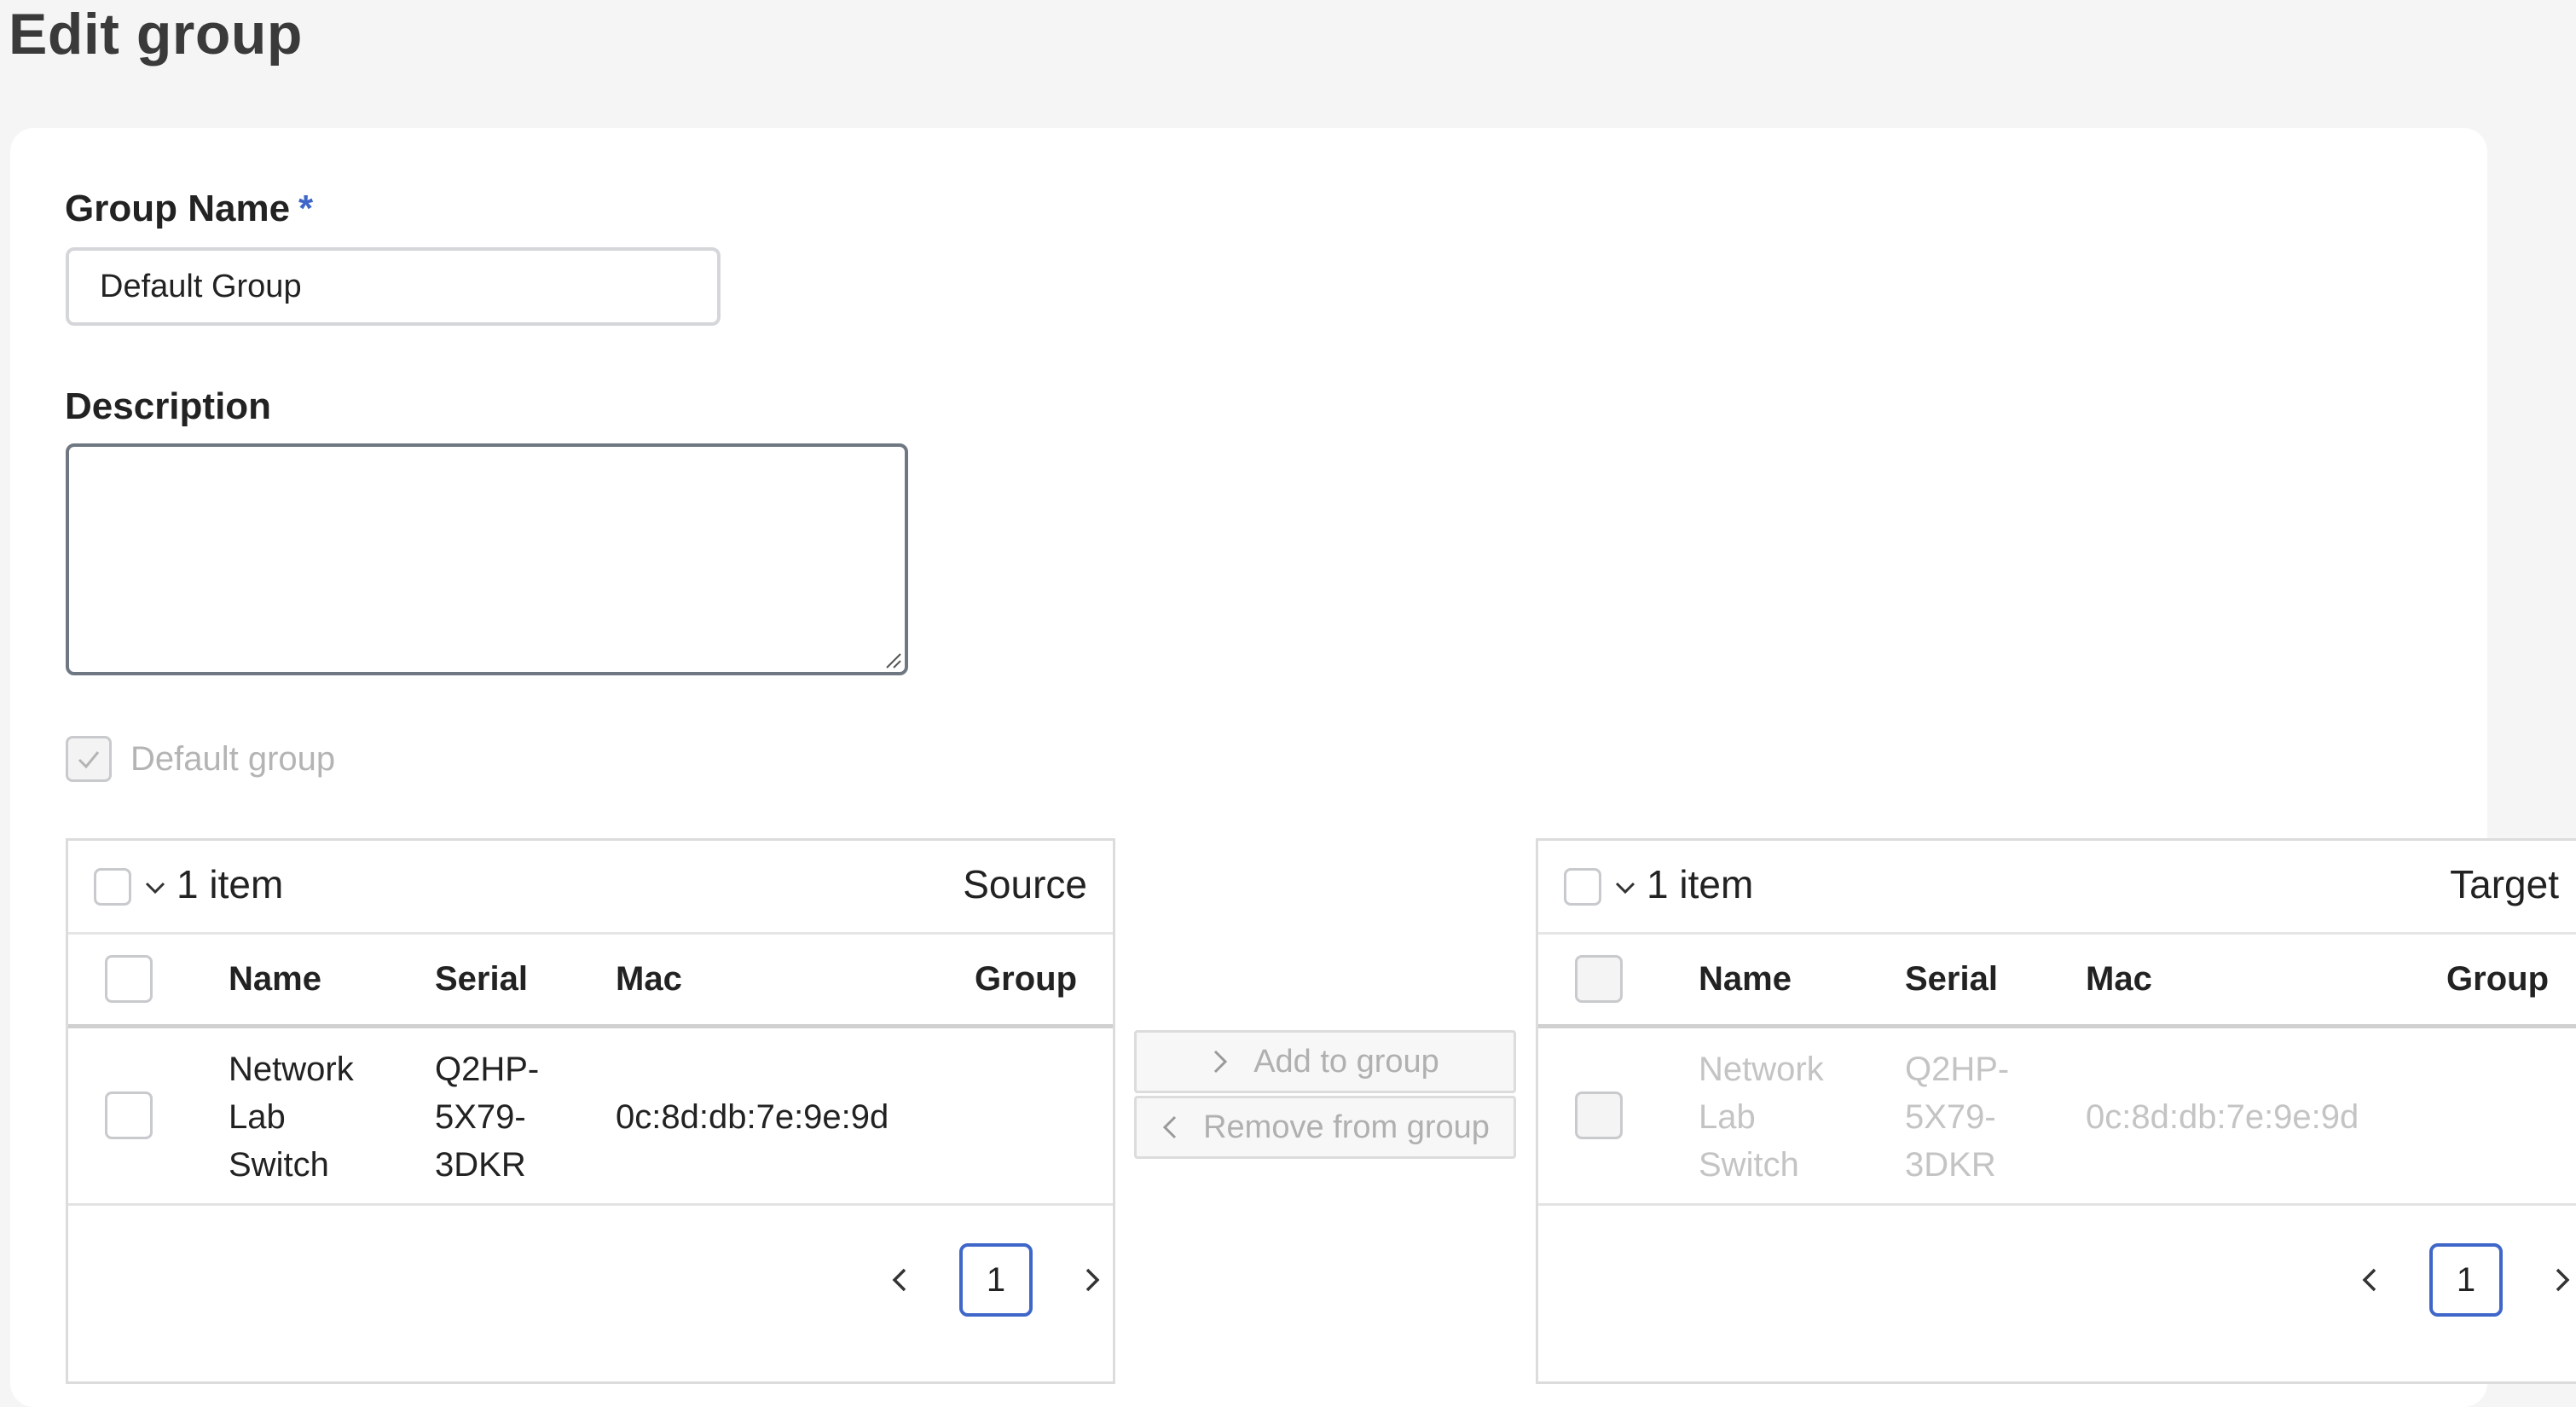  I want to click on target-col-mac: Mac, so click(2119, 979).